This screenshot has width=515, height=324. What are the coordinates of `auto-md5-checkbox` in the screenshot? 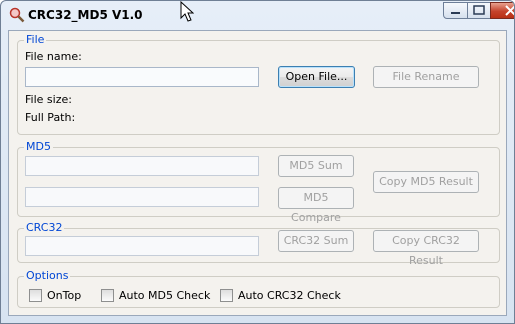 It's located at (107, 295).